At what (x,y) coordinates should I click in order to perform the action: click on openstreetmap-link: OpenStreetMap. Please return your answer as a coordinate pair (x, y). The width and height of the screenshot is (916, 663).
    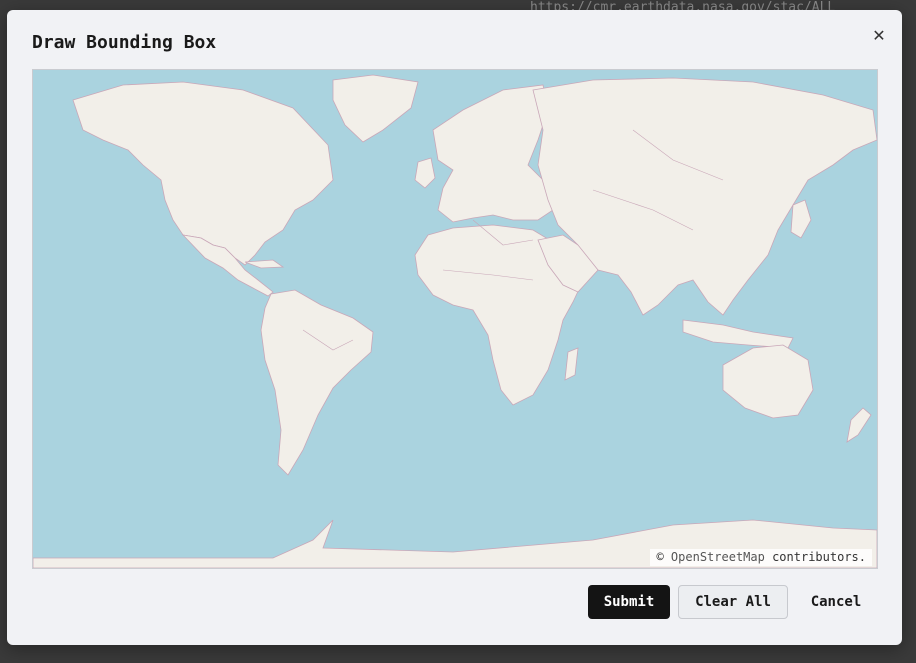
    Looking at the image, I should click on (718, 557).